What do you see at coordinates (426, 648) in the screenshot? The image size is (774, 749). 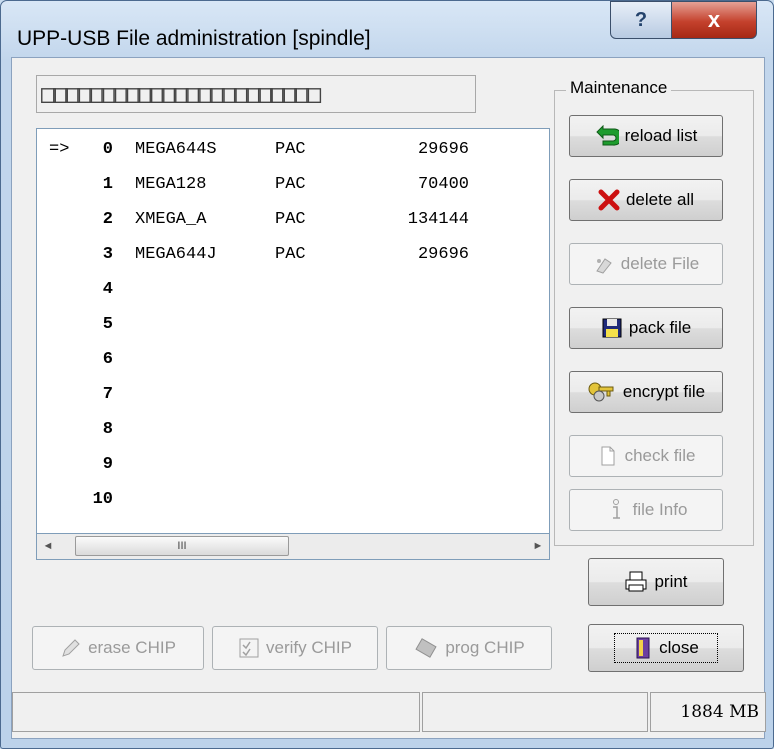 I see `chip-icon` at bounding box center [426, 648].